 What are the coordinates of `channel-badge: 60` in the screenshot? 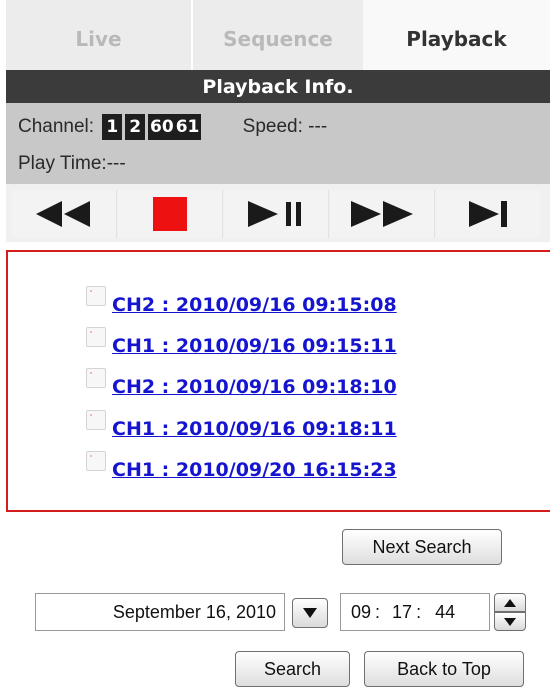 It's located at (161, 127).